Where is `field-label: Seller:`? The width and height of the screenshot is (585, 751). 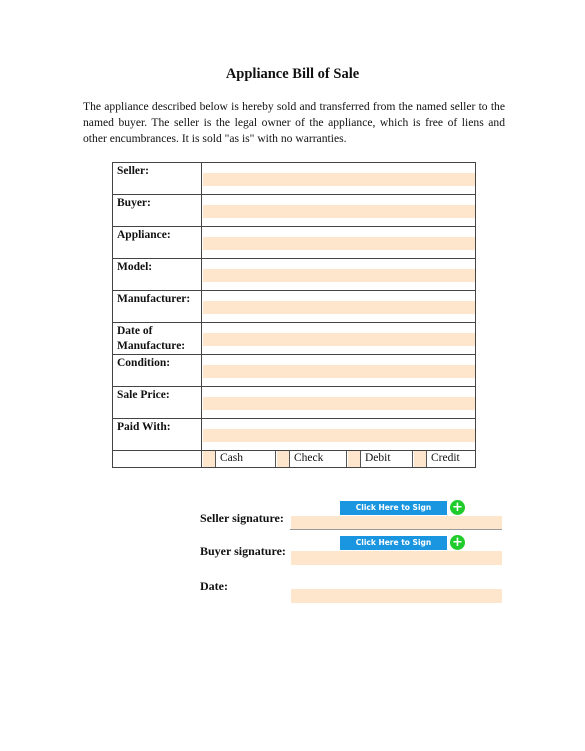
field-label: Seller: is located at coordinates (157, 178).